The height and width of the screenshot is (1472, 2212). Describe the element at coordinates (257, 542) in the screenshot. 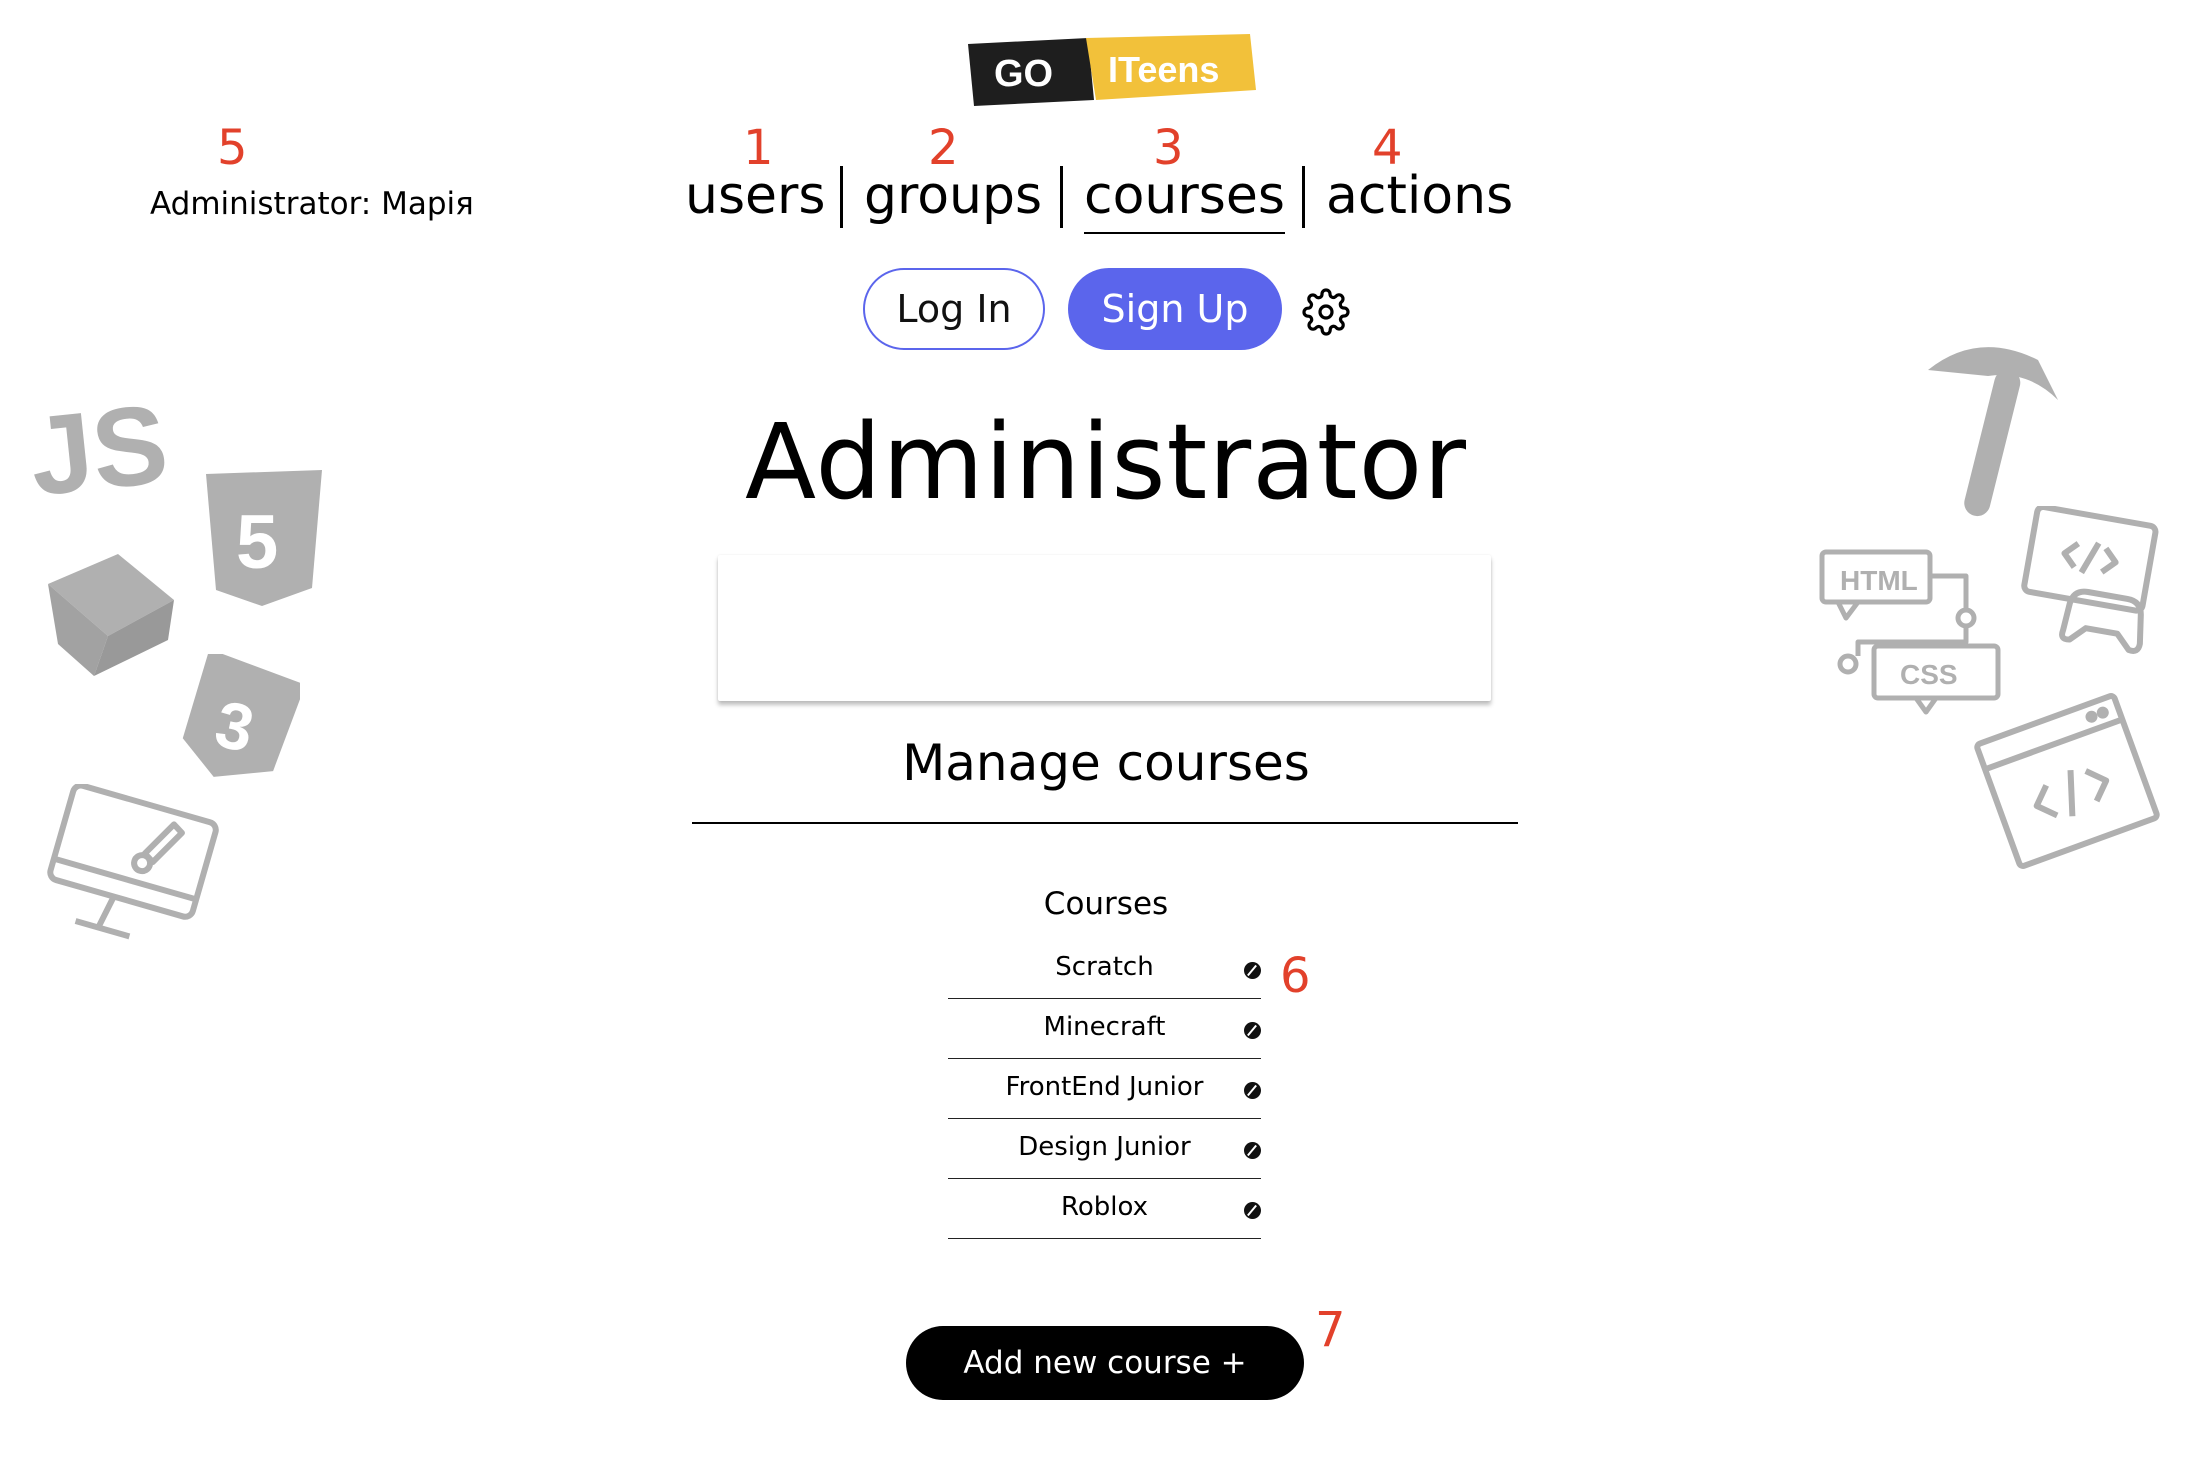

I see `svg-text: 5` at that location.